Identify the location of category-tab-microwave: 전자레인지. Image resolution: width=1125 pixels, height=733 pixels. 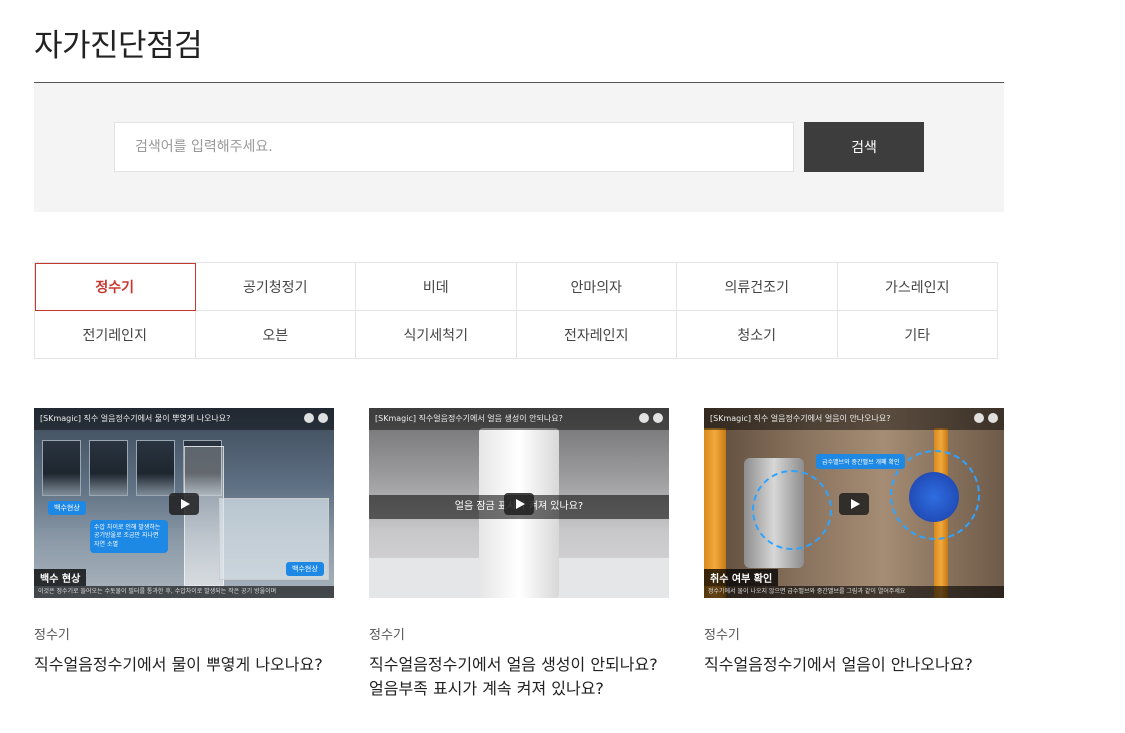
(596, 335).